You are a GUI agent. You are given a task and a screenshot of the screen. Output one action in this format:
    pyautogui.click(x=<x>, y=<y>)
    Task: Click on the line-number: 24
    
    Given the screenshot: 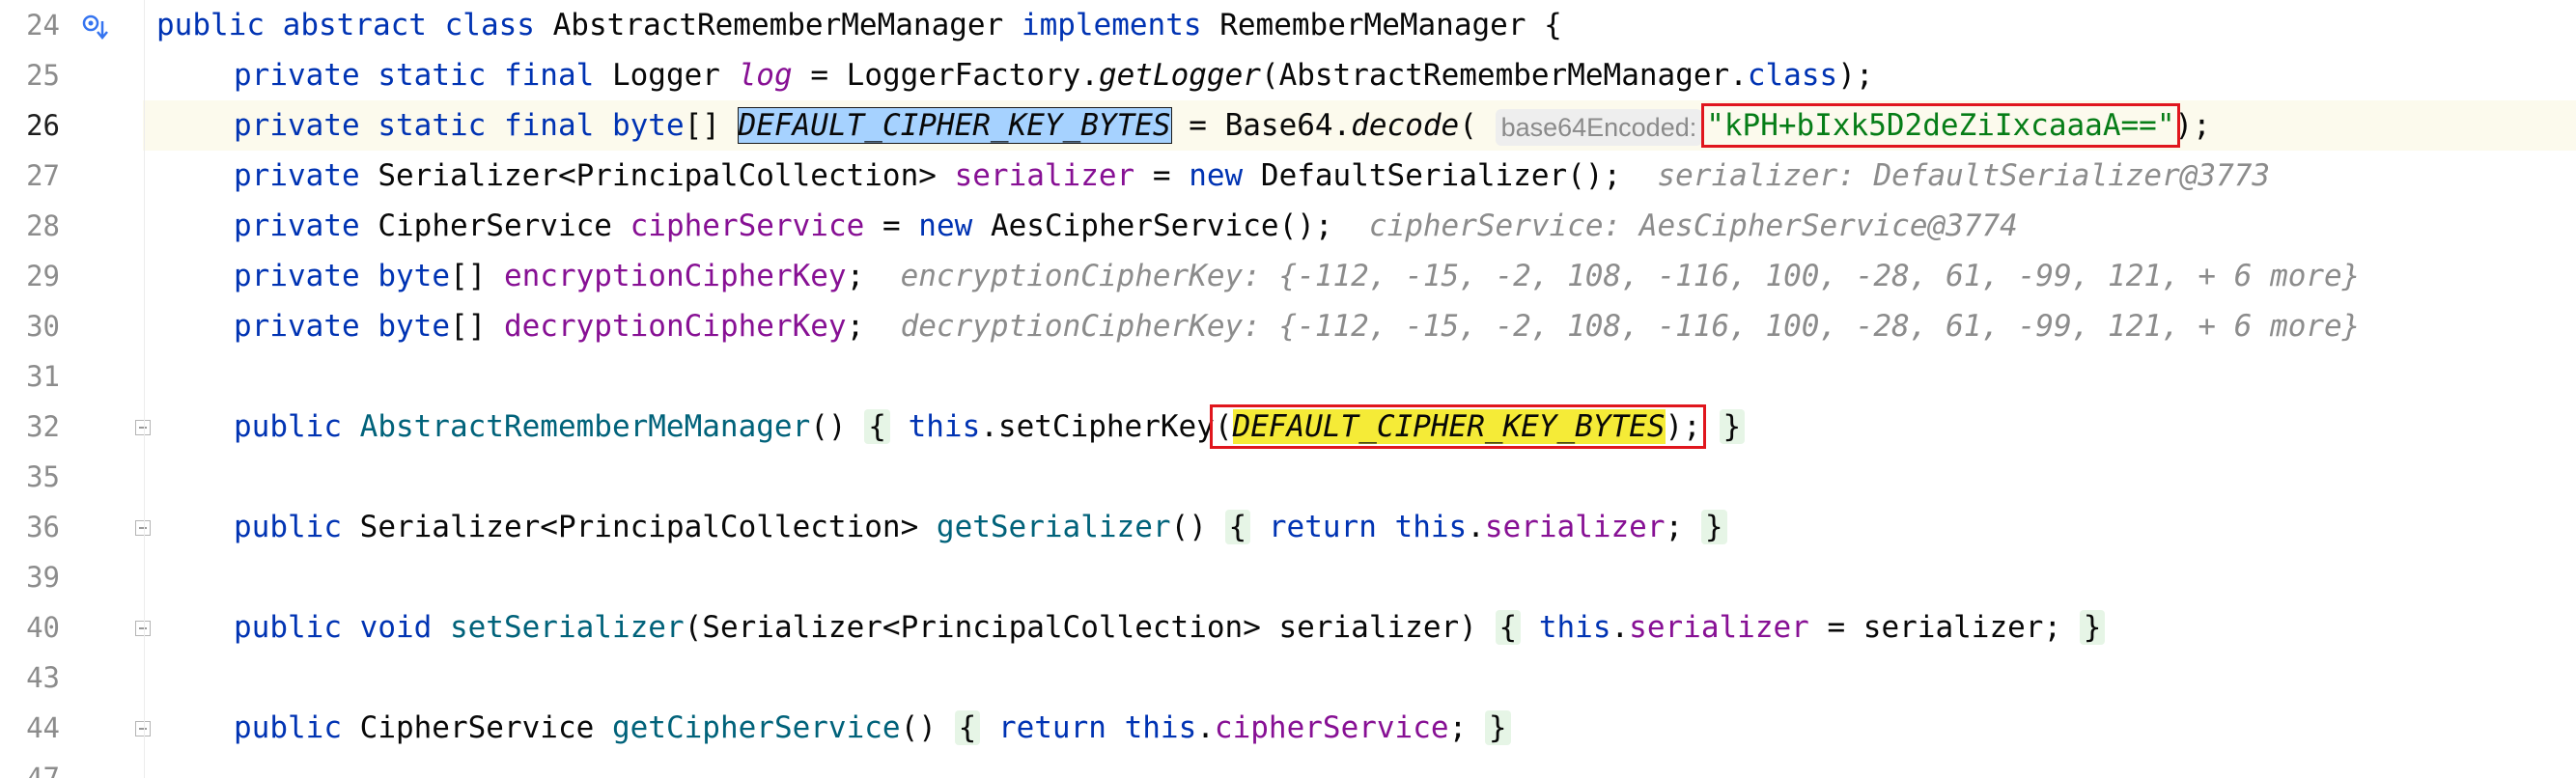 What is the action you would take?
    pyautogui.click(x=43, y=25)
    